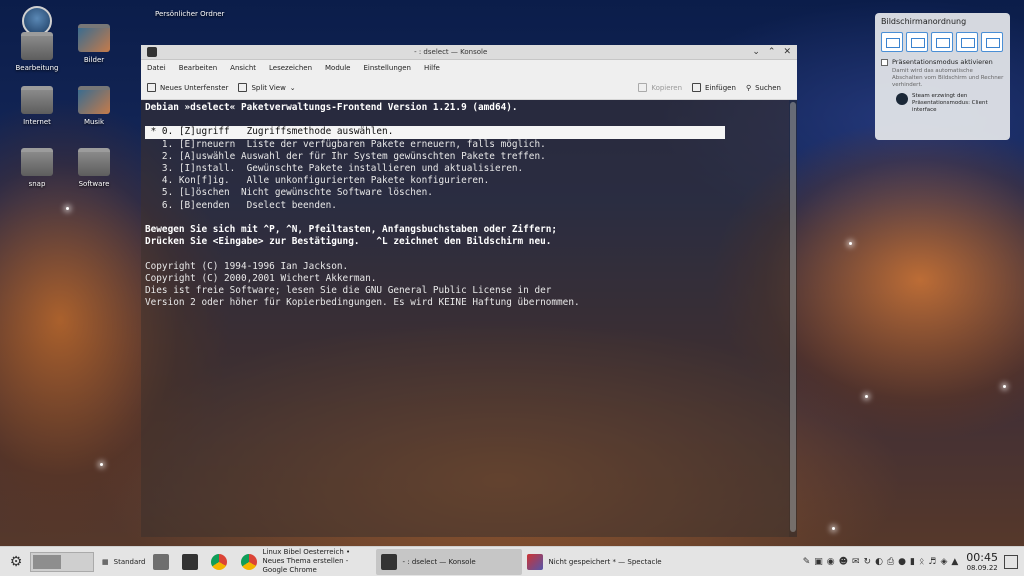 The height and width of the screenshot is (576, 1024). I want to click on folder-pictures-icon, so click(94, 38).